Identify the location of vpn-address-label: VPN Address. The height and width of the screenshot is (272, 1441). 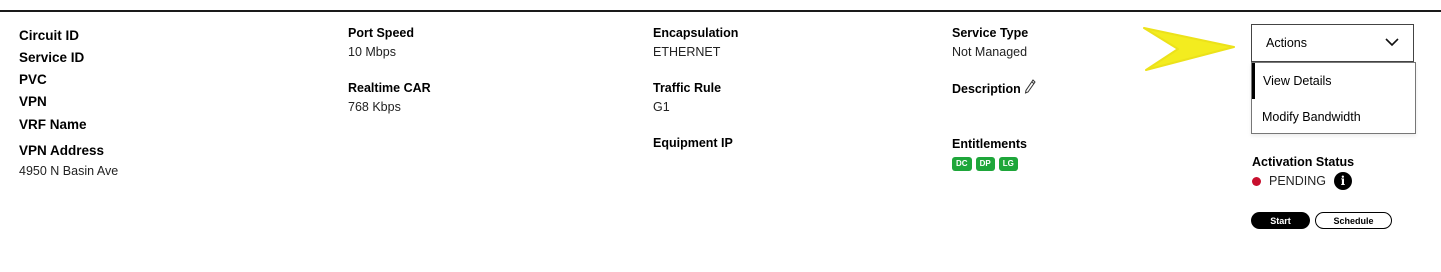
(62, 150).